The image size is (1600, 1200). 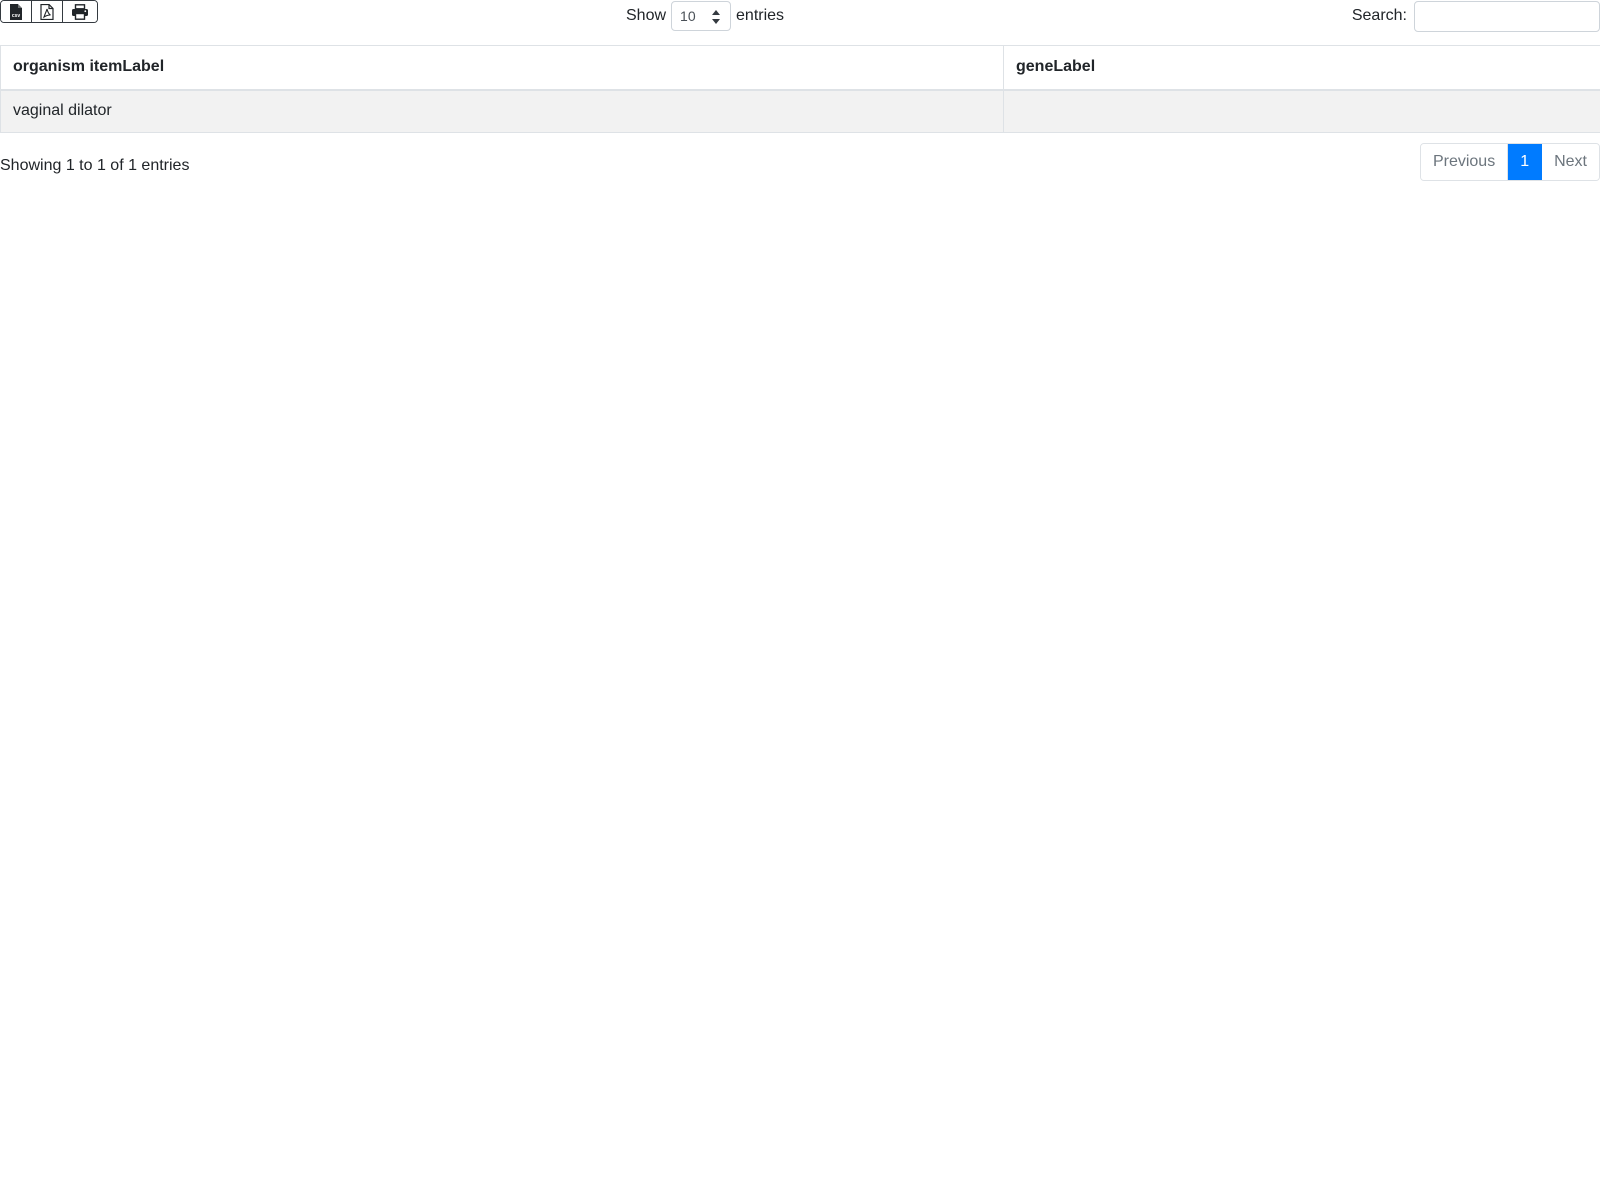 I want to click on show-label: Show, so click(x=646, y=15).